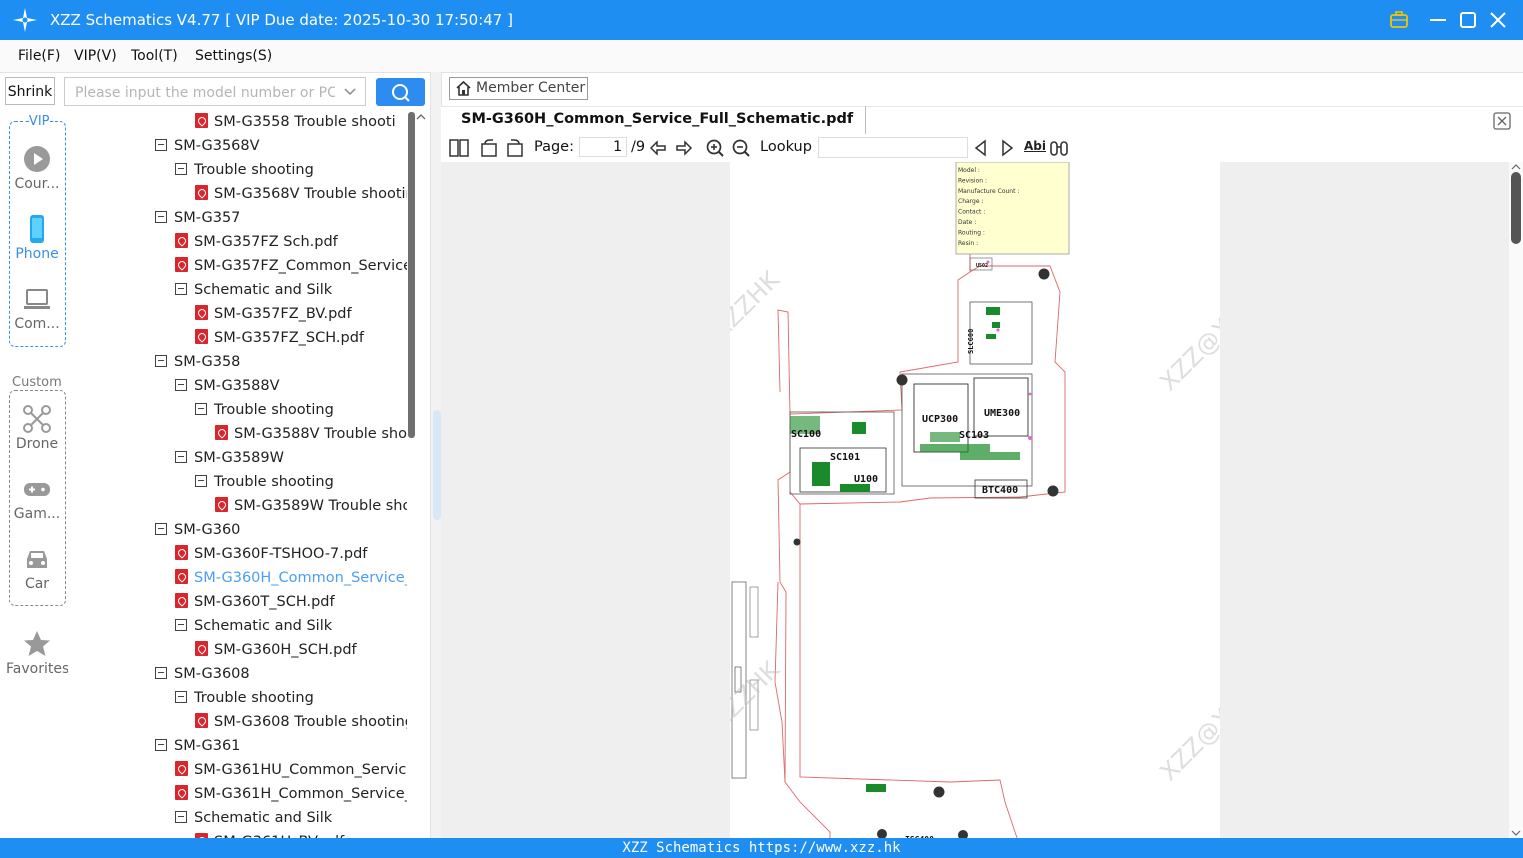  I want to click on tree-file-item: SM-G357FZ_BV.pdf, so click(301, 314).